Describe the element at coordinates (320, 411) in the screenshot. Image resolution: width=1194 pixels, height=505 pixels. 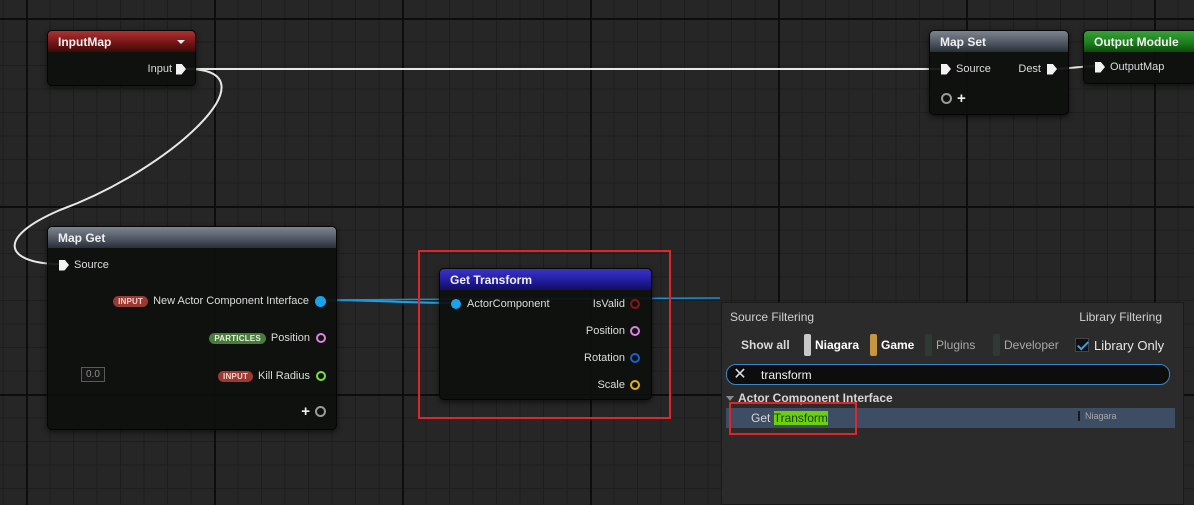
I see `map-get-empty-pin-icon` at that location.